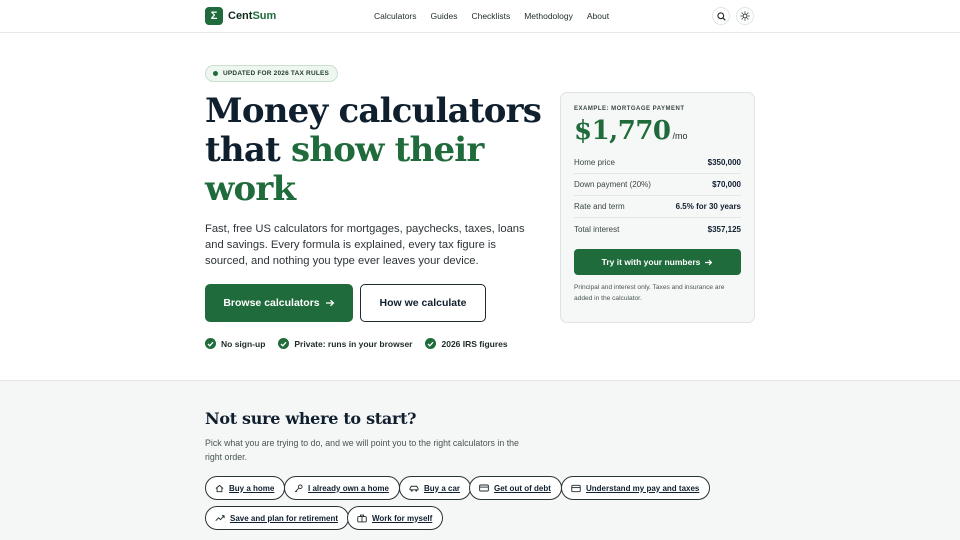 The width and height of the screenshot is (960, 540). What do you see at coordinates (219, 488) in the screenshot?
I see `home-icon` at bounding box center [219, 488].